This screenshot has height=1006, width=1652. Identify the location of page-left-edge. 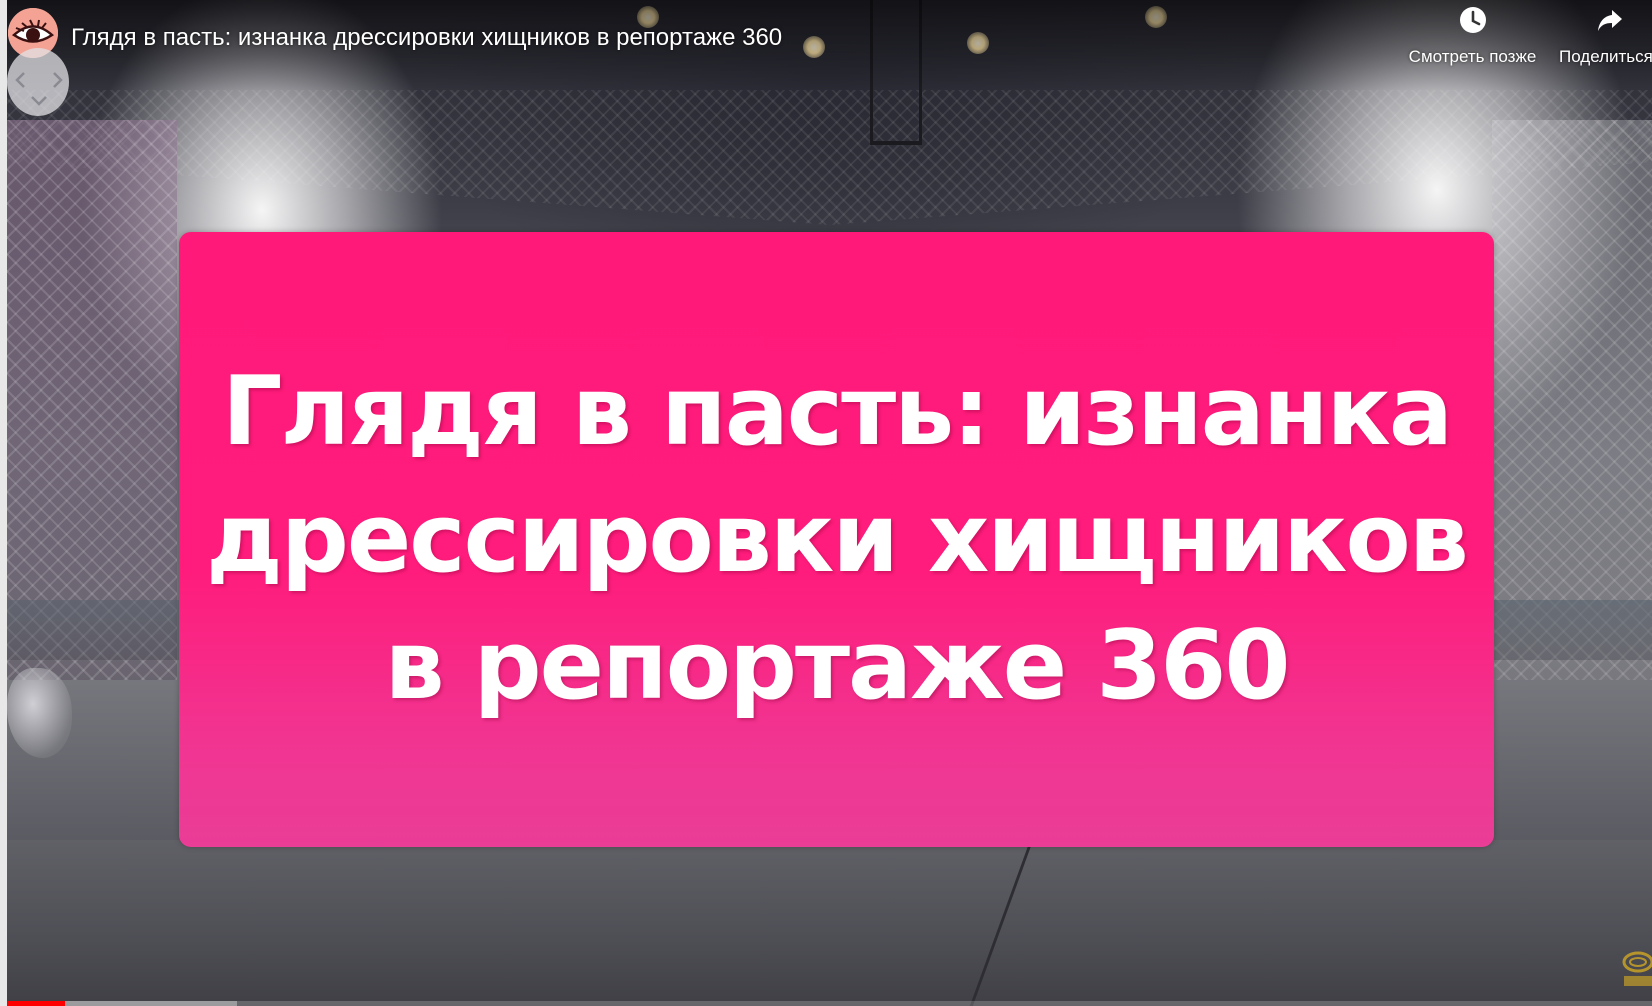
(3, 503).